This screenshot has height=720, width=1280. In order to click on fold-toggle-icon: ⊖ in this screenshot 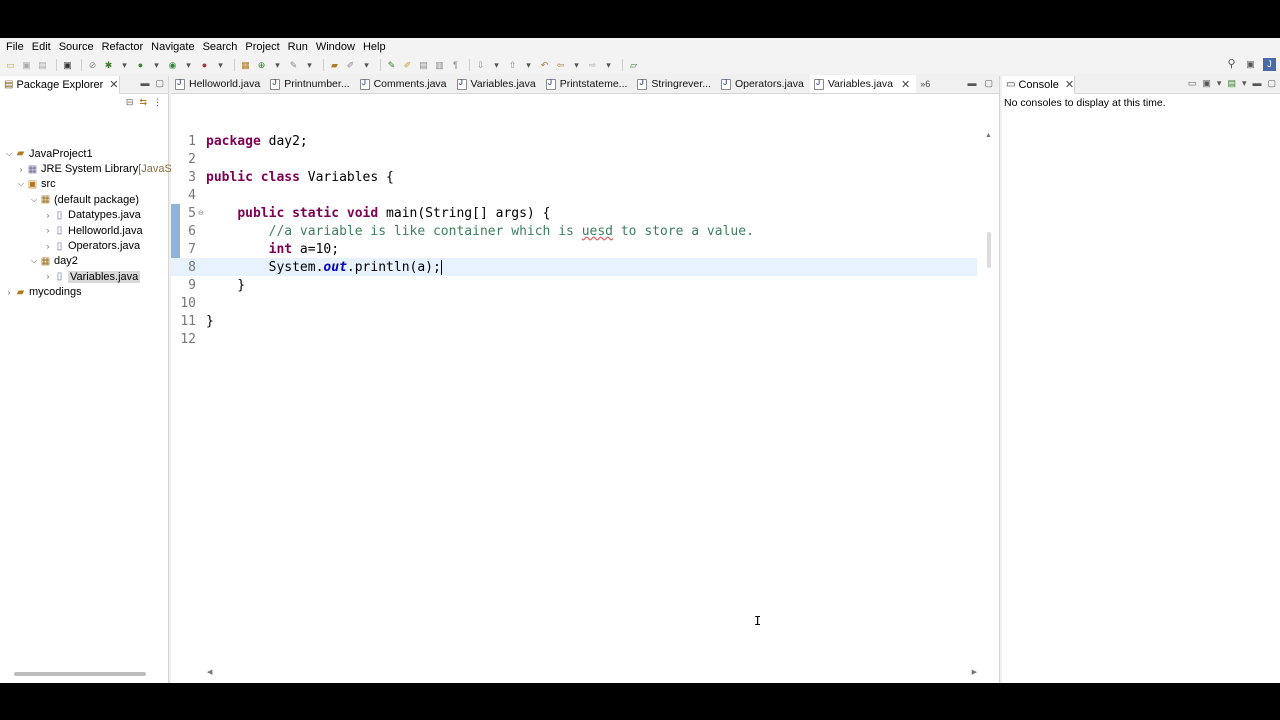, I will do `click(202, 213)`.